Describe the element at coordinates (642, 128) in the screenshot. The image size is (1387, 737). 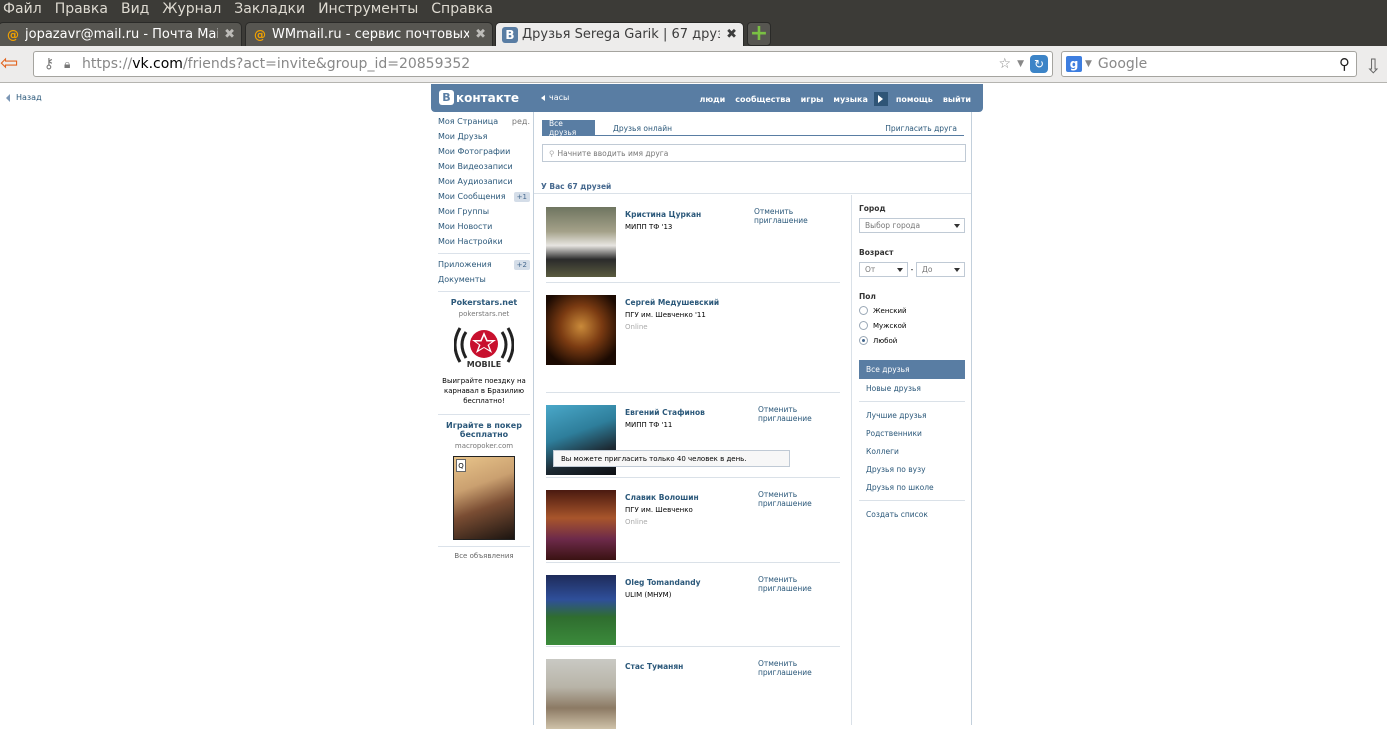
I see `tab-friends-online: Друзья онлайн` at that location.